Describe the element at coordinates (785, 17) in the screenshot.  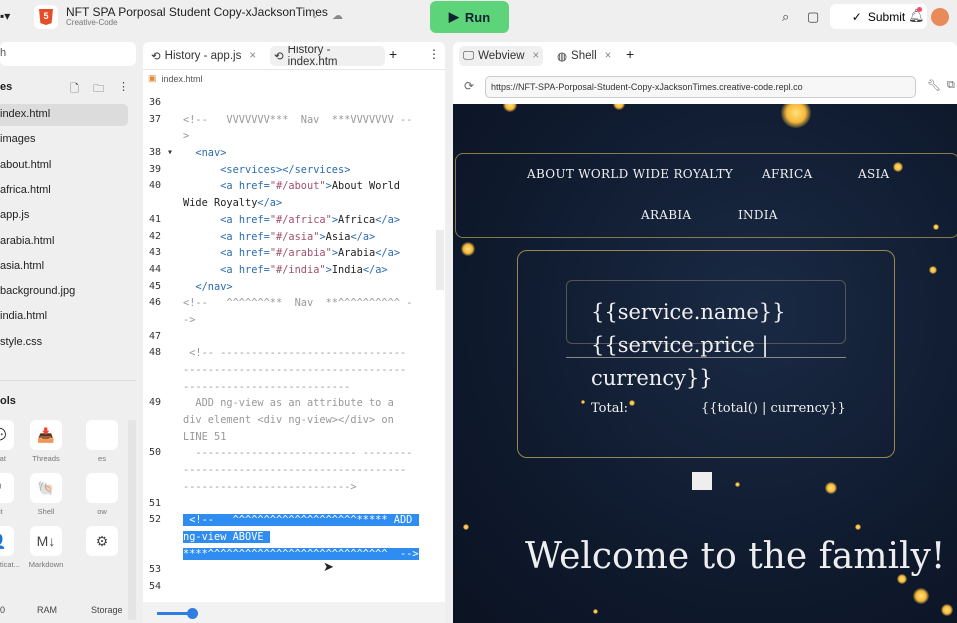
I see `search-icon: ⌕` at that location.